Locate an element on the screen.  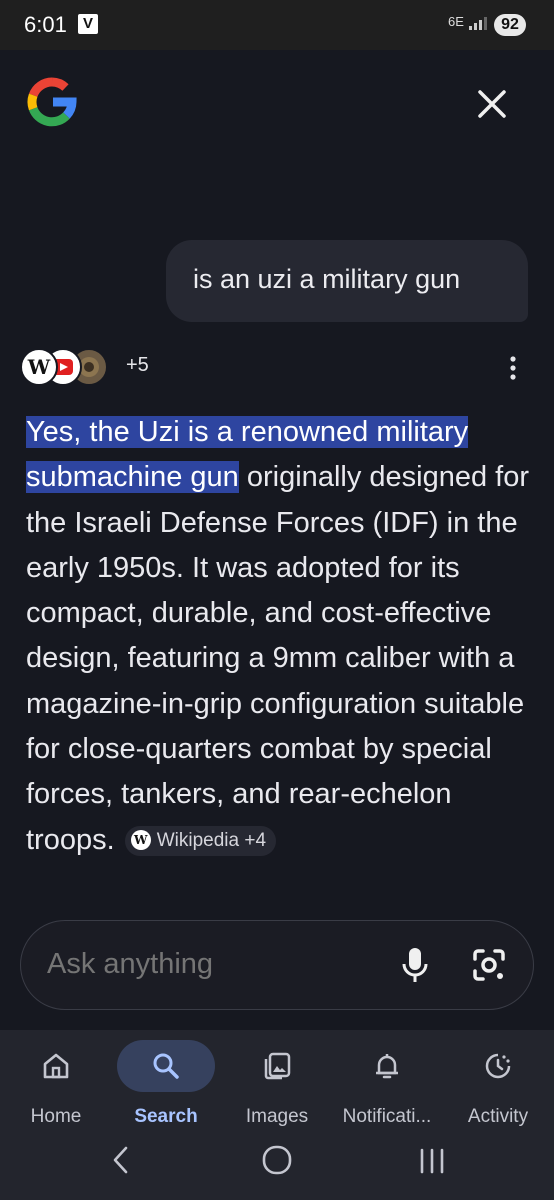
citation-label: Wikipedia +4 is located at coordinates (211, 841).